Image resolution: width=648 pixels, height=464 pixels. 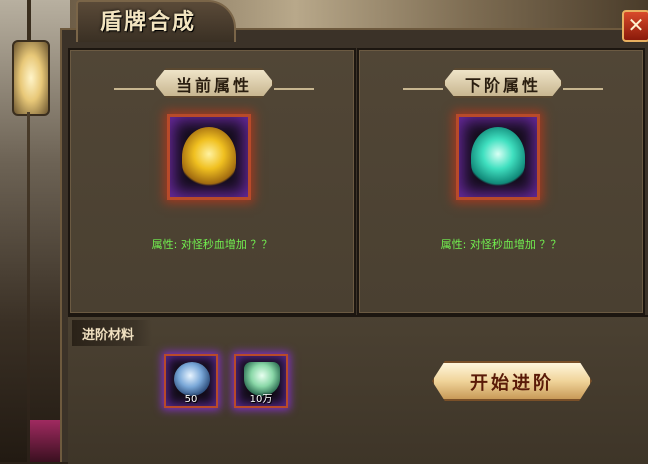 What do you see at coordinates (501, 244) in the screenshot?
I see `next-attribute-text: 属性: 对怪秒血增加 ？？` at bounding box center [501, 244].